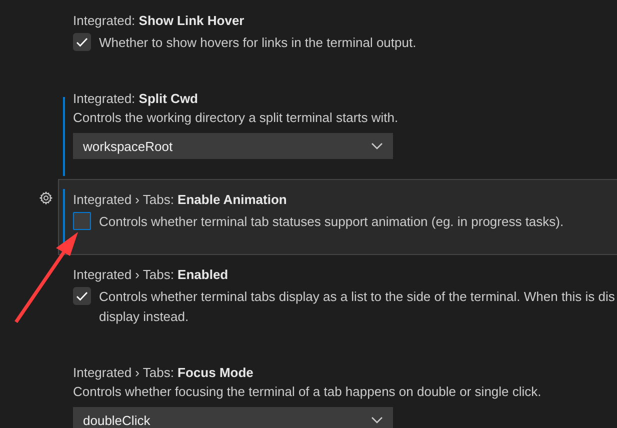 The height and width of the screenshot is (428, 617). Describe the element at coordinates (180, 200) in the screenshot. I see `setting-title: Integrated › Tabs: Enable Animation` at that location.